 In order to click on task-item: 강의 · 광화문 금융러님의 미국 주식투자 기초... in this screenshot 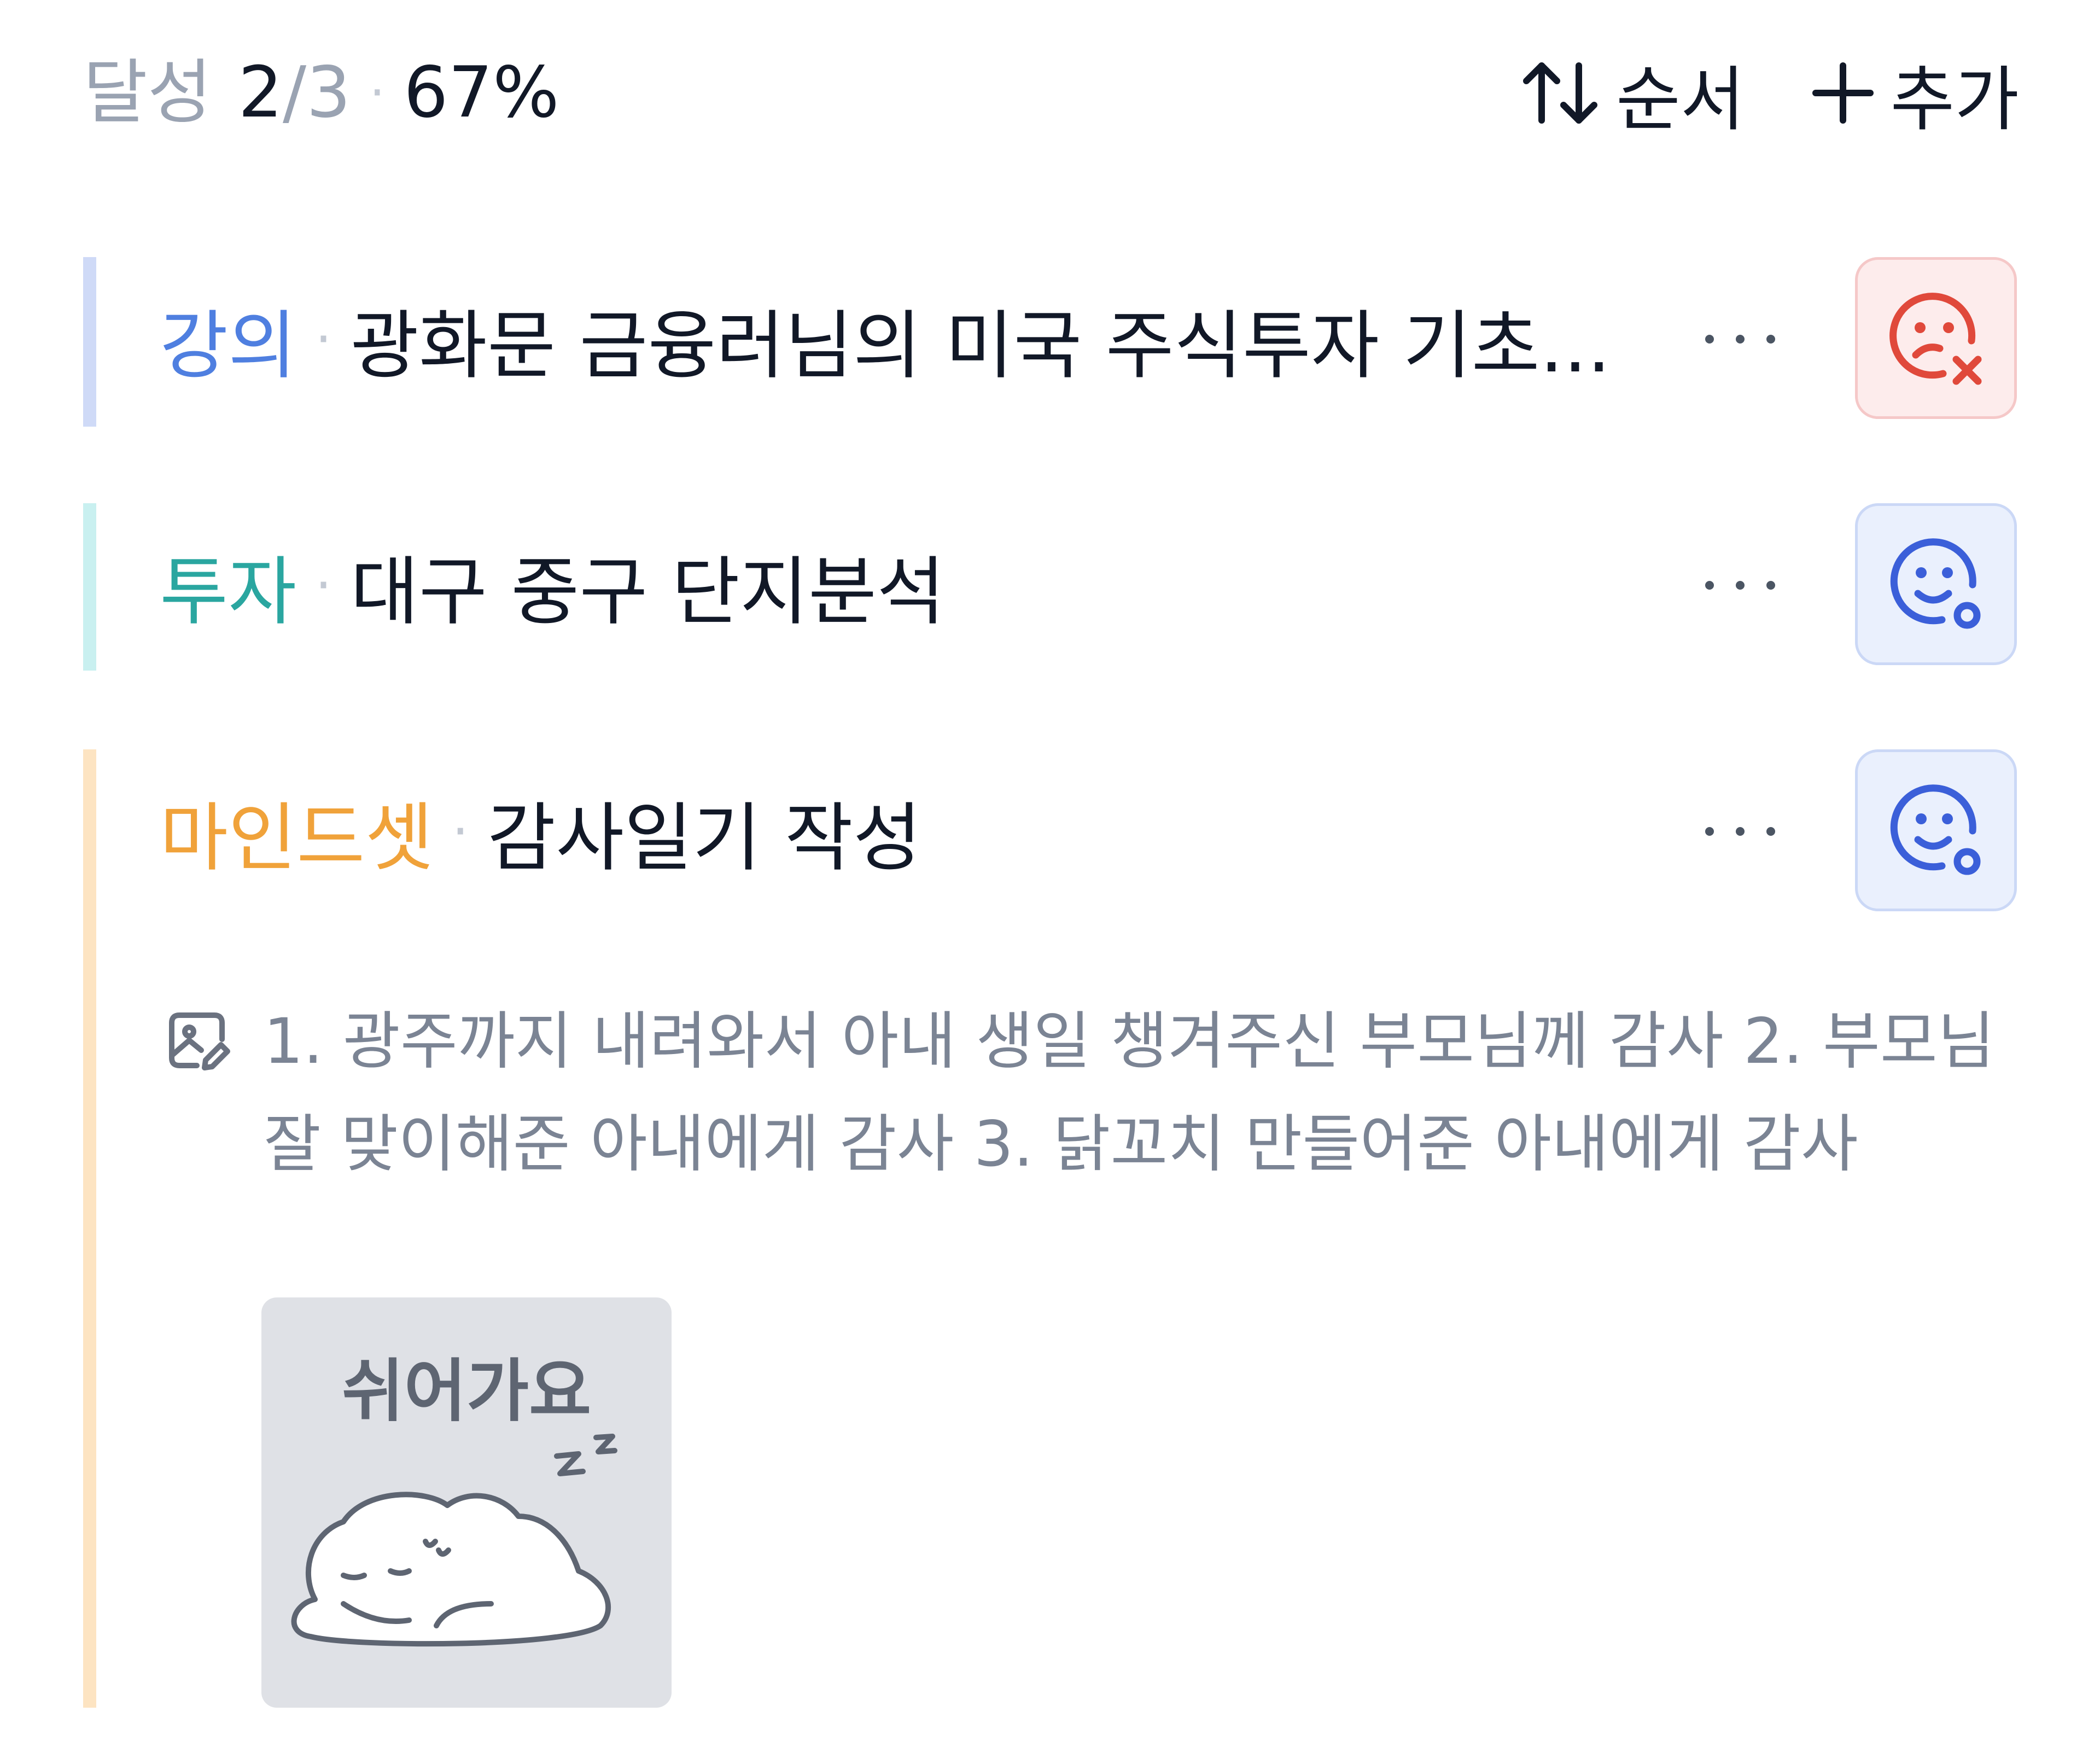, I will do `click(1051, 342)`.